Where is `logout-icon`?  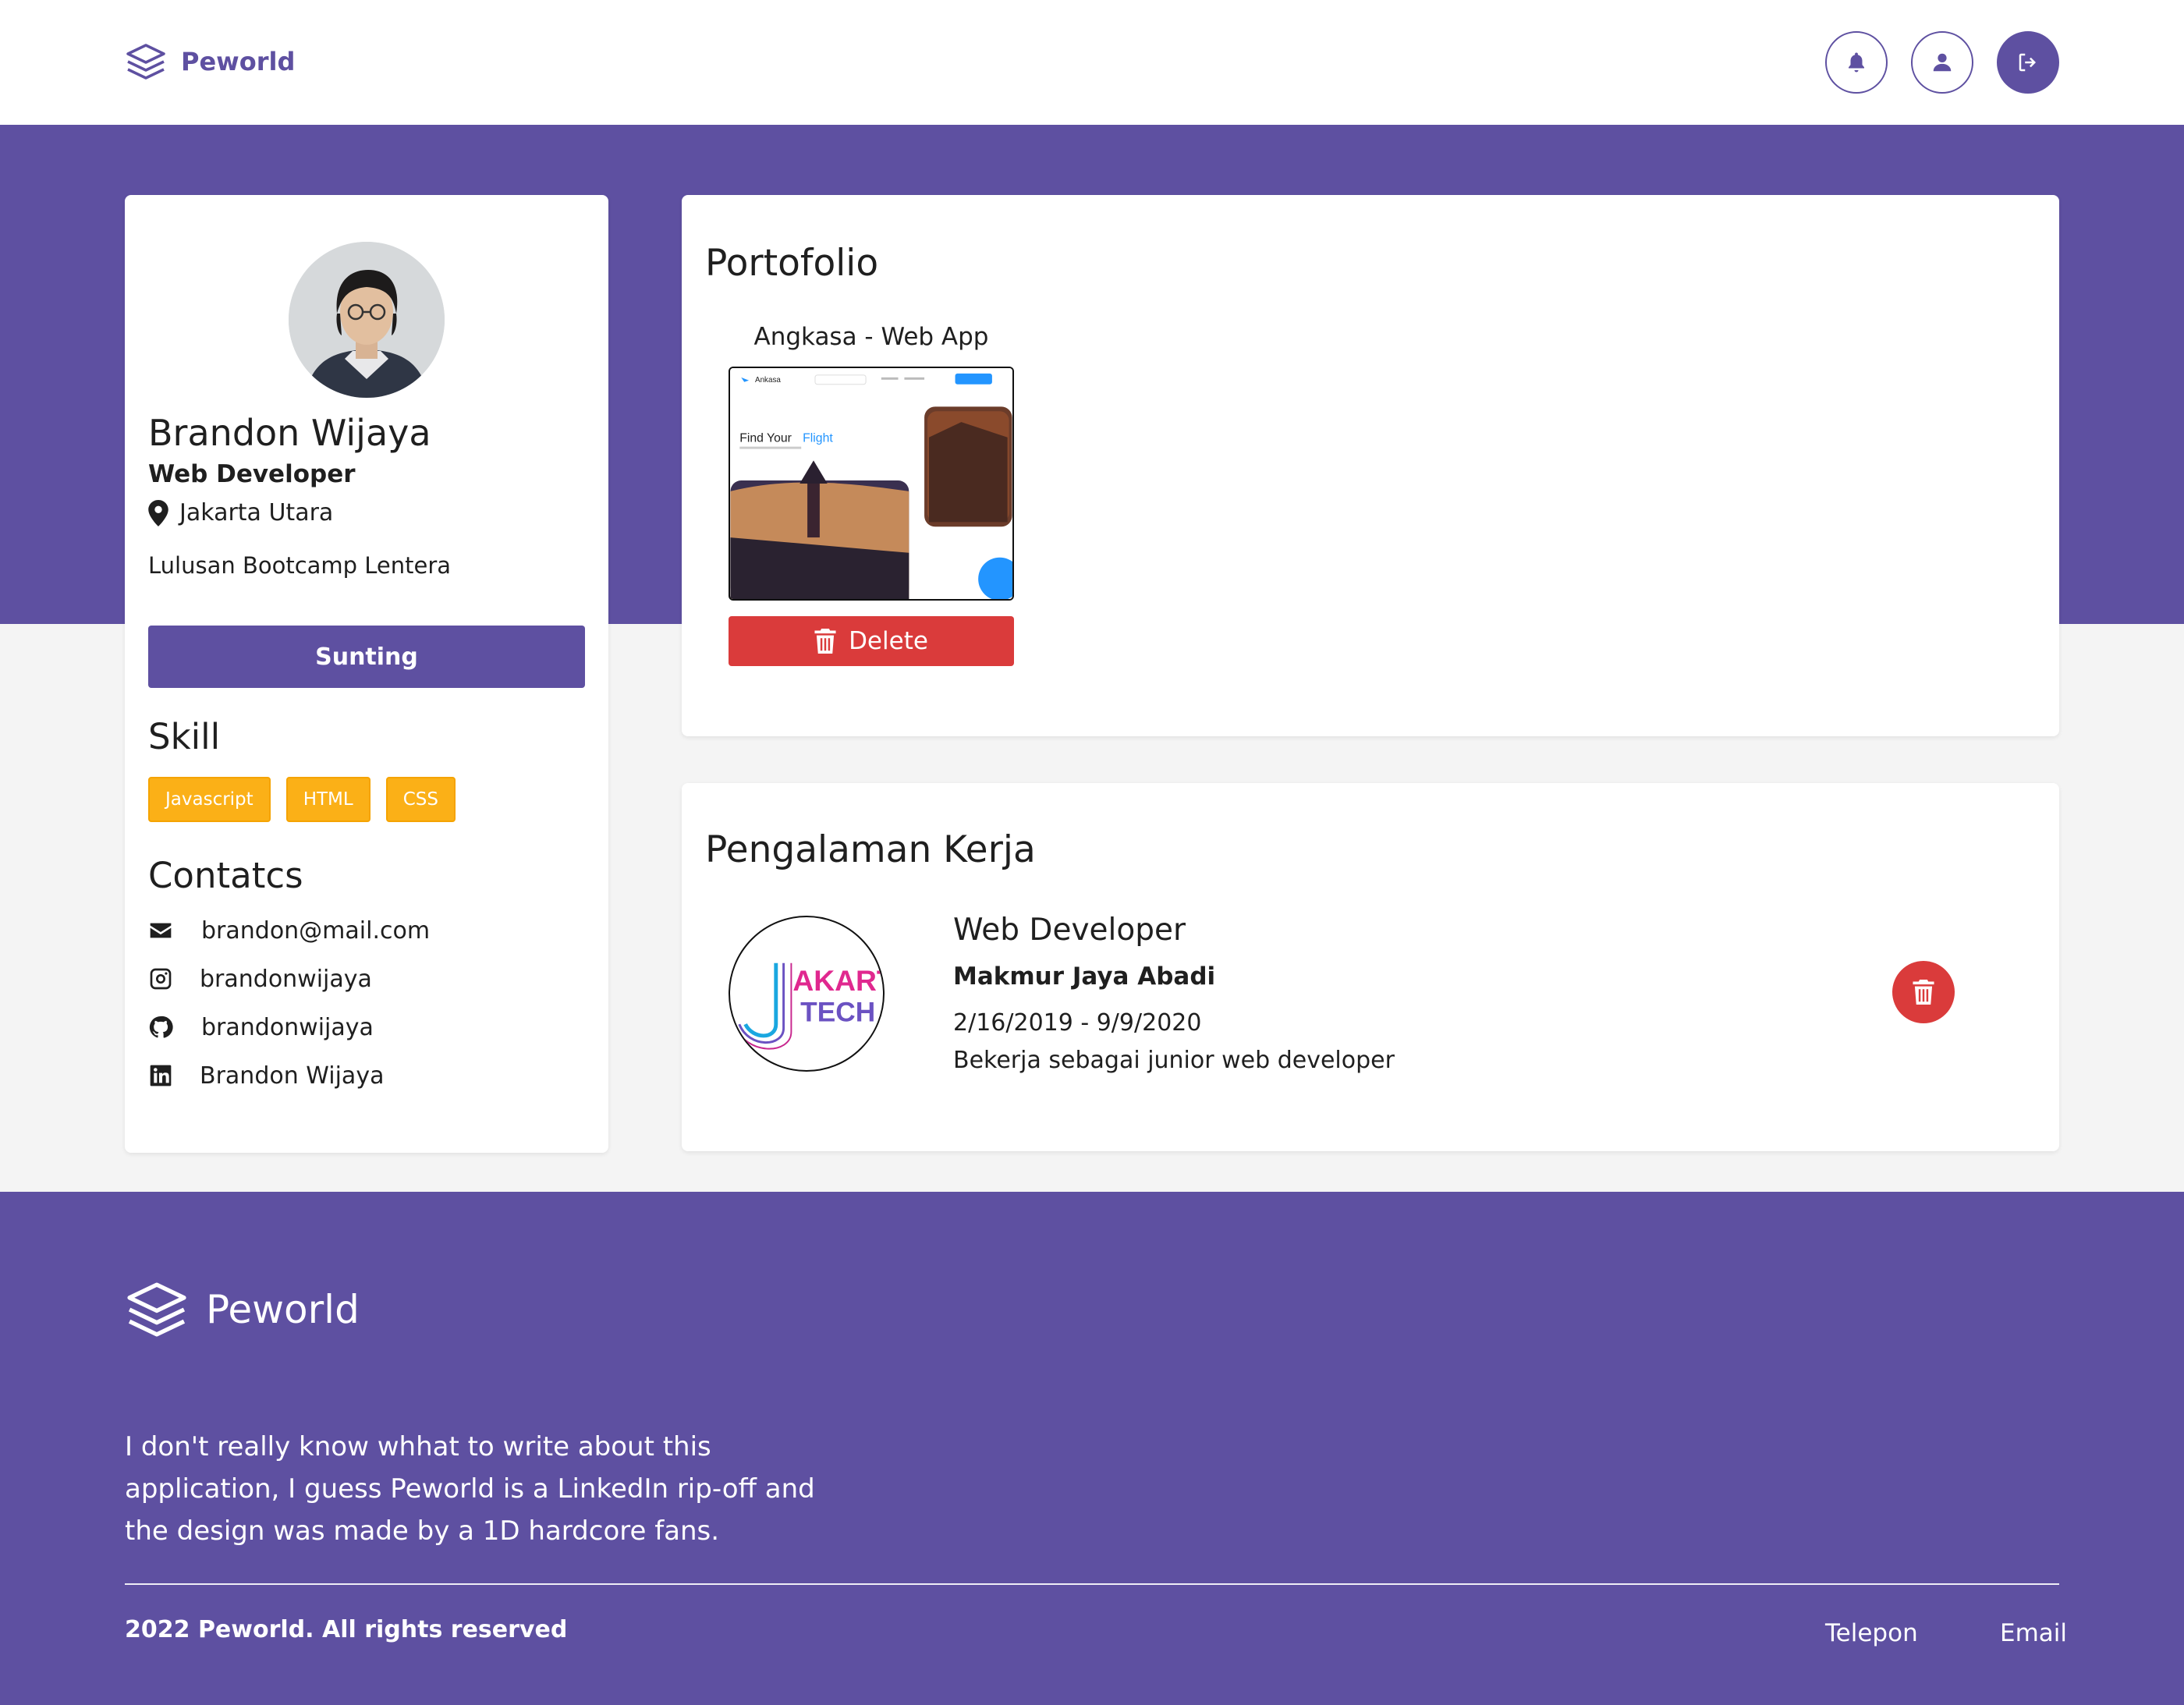
logout-icon is located at coordinates (2028, 63).